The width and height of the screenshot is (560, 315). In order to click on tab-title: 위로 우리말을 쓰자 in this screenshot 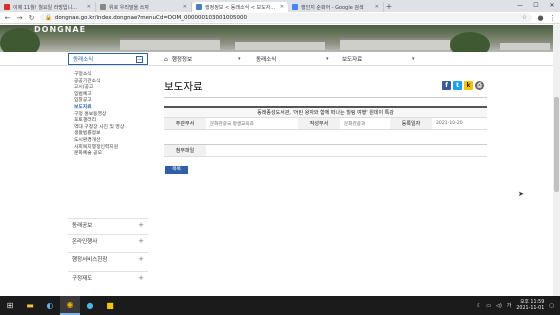, I will do `click(129, 7)`.